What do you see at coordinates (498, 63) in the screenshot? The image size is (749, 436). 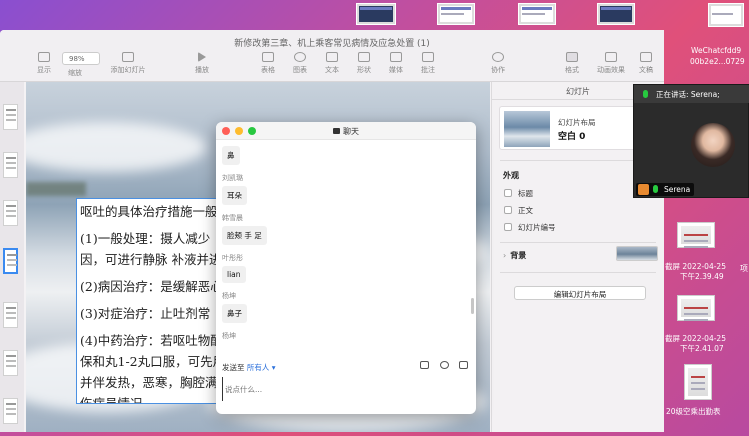 I see `collaborate-button: 协作` at bounding box center [498, 63].